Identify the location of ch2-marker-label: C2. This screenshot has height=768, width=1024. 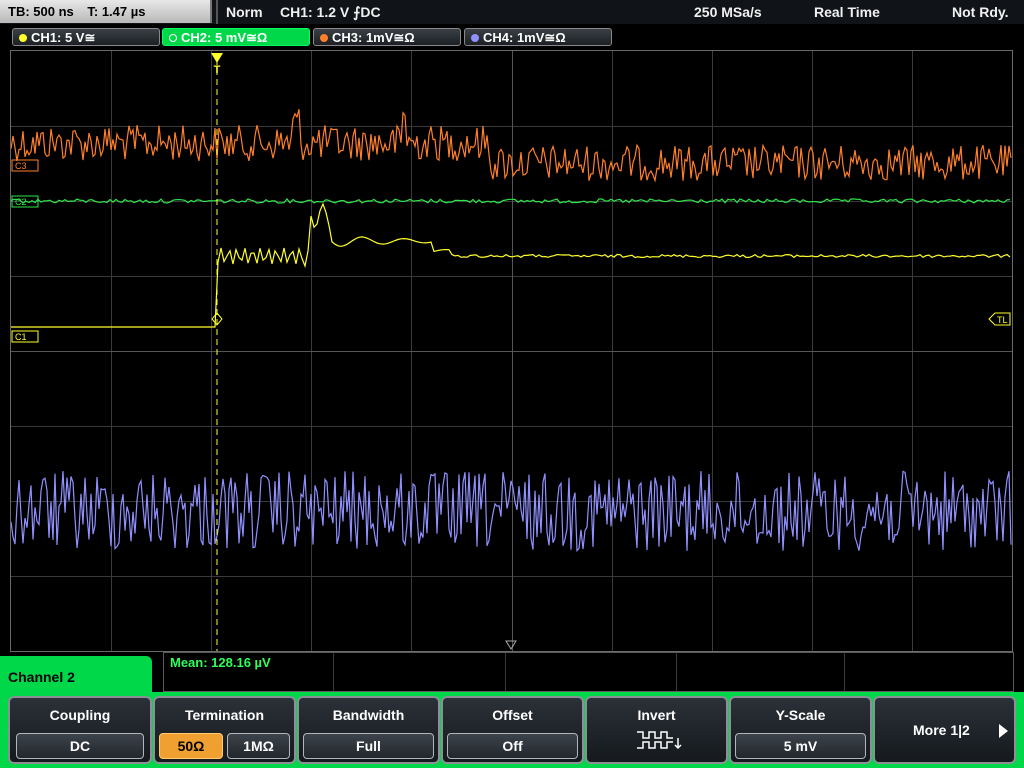
(21, 202).